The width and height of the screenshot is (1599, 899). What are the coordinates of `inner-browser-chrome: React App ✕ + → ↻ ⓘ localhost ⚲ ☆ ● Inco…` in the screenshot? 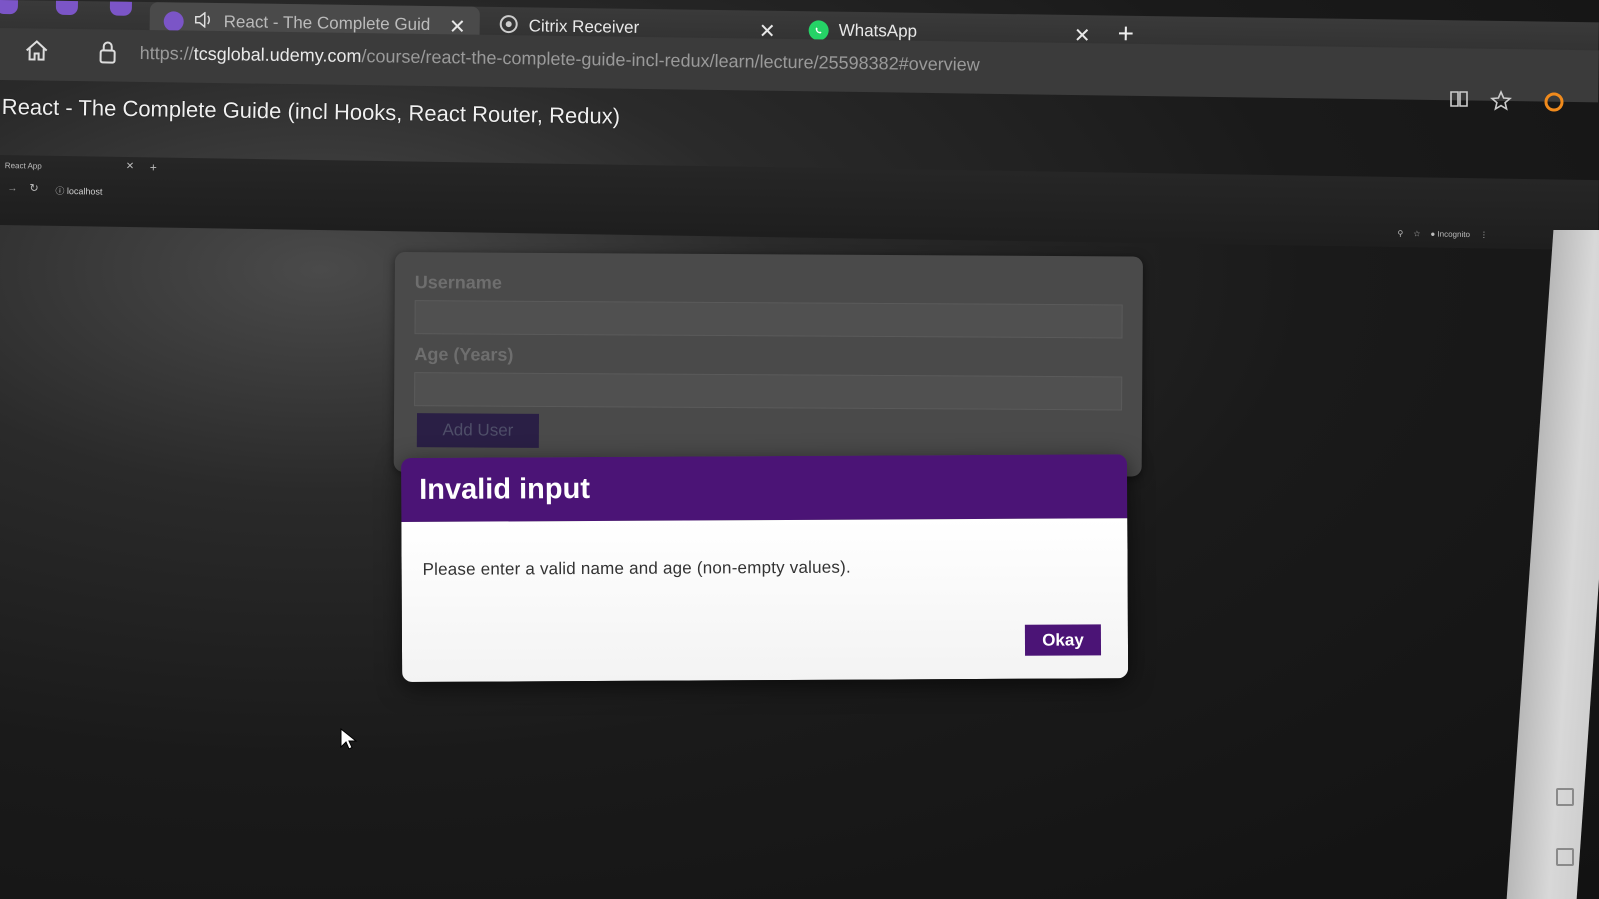 It's located at (799, 203).